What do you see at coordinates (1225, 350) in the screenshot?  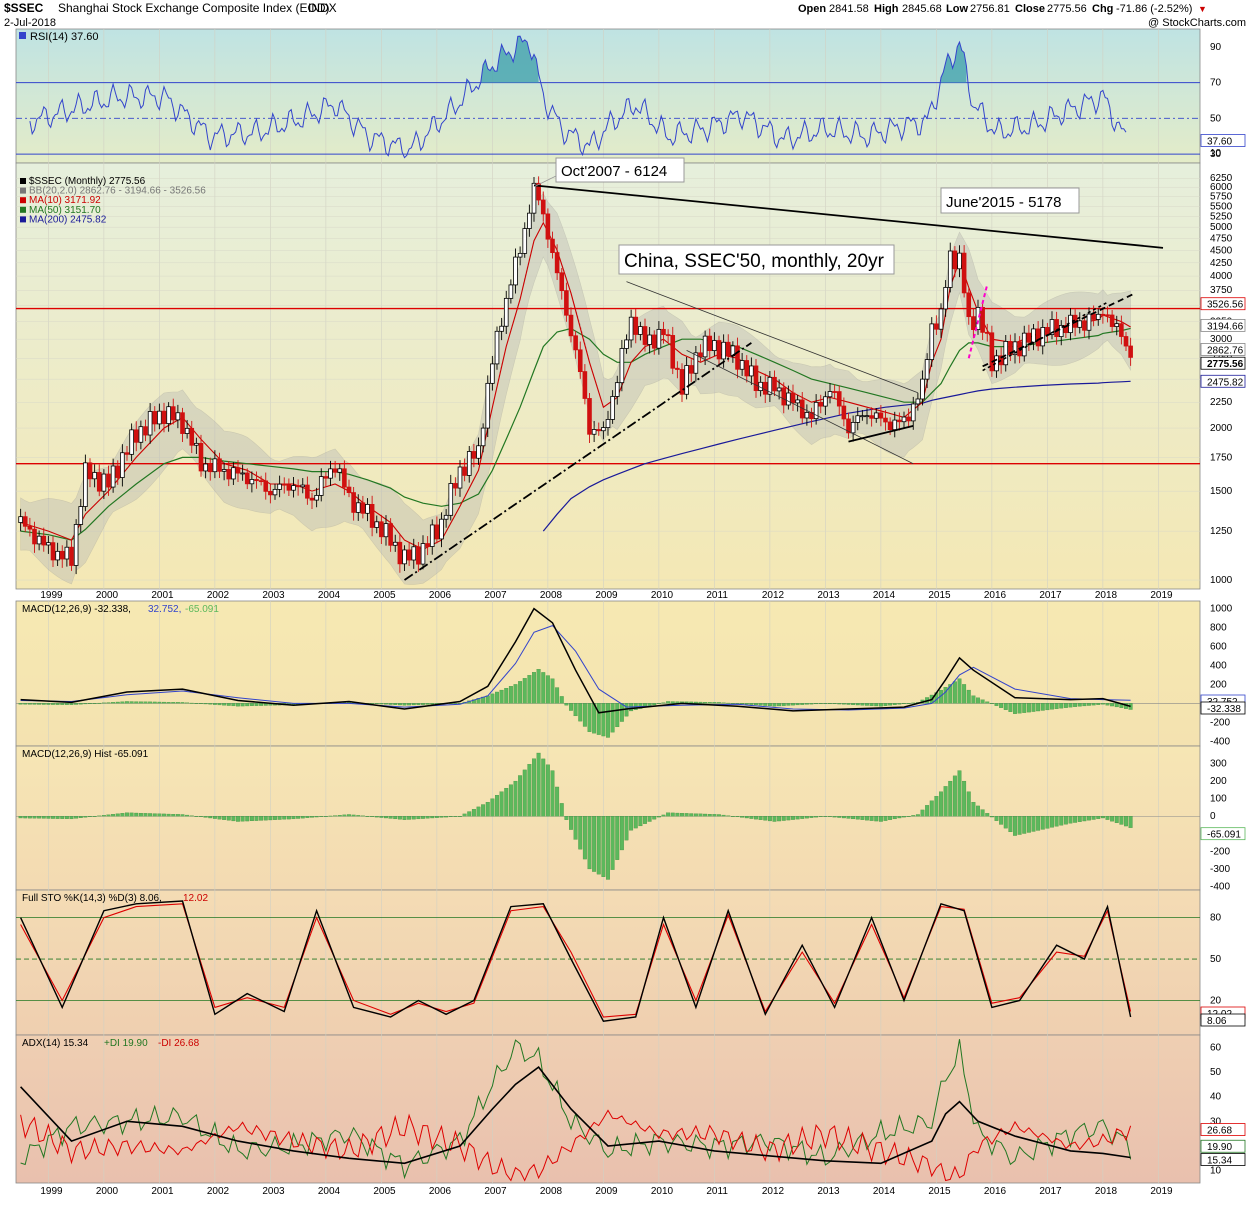 I see `price-value-label: 2862.76` at bounding box center [1225, 350].